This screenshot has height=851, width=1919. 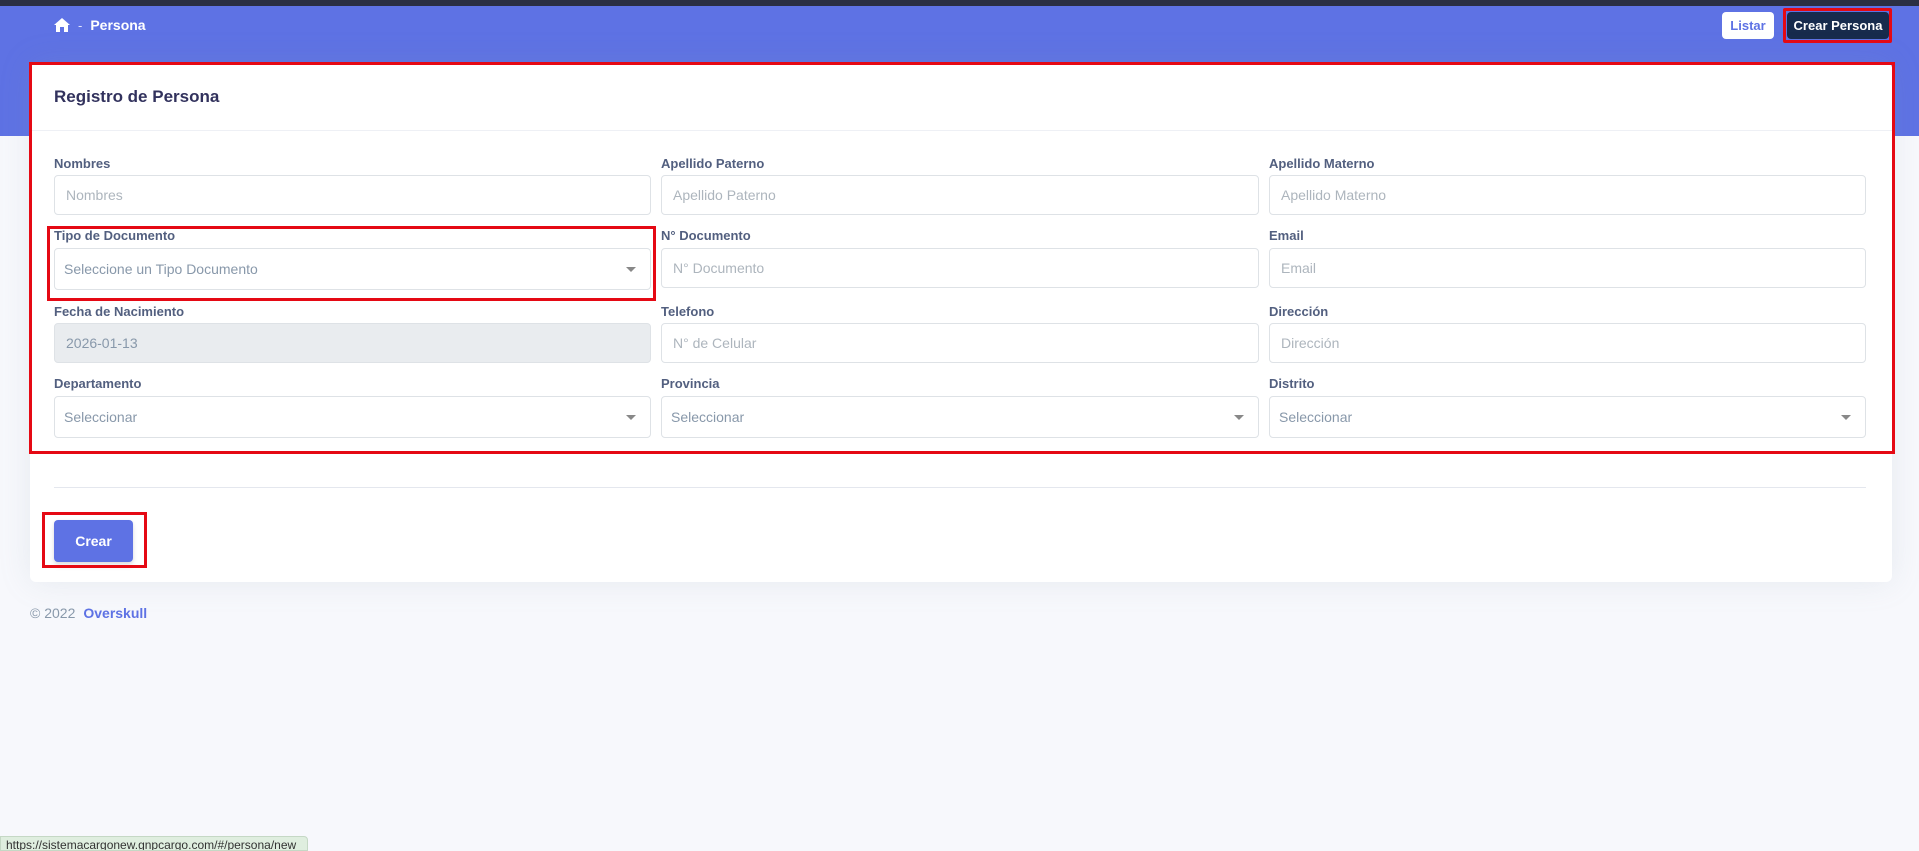 I want to click on footer: © 2022 Overskull, so click(x=88, y=613).